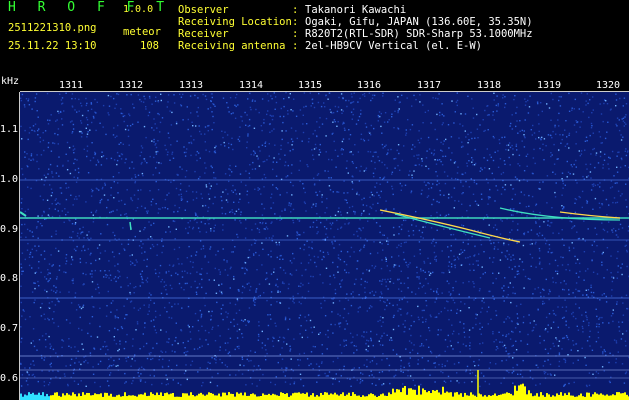 This screenshot has height=400, width=629. Describe the element at coordinates (149, 46) in the screenshot. I see `event-count: 108` at that location.